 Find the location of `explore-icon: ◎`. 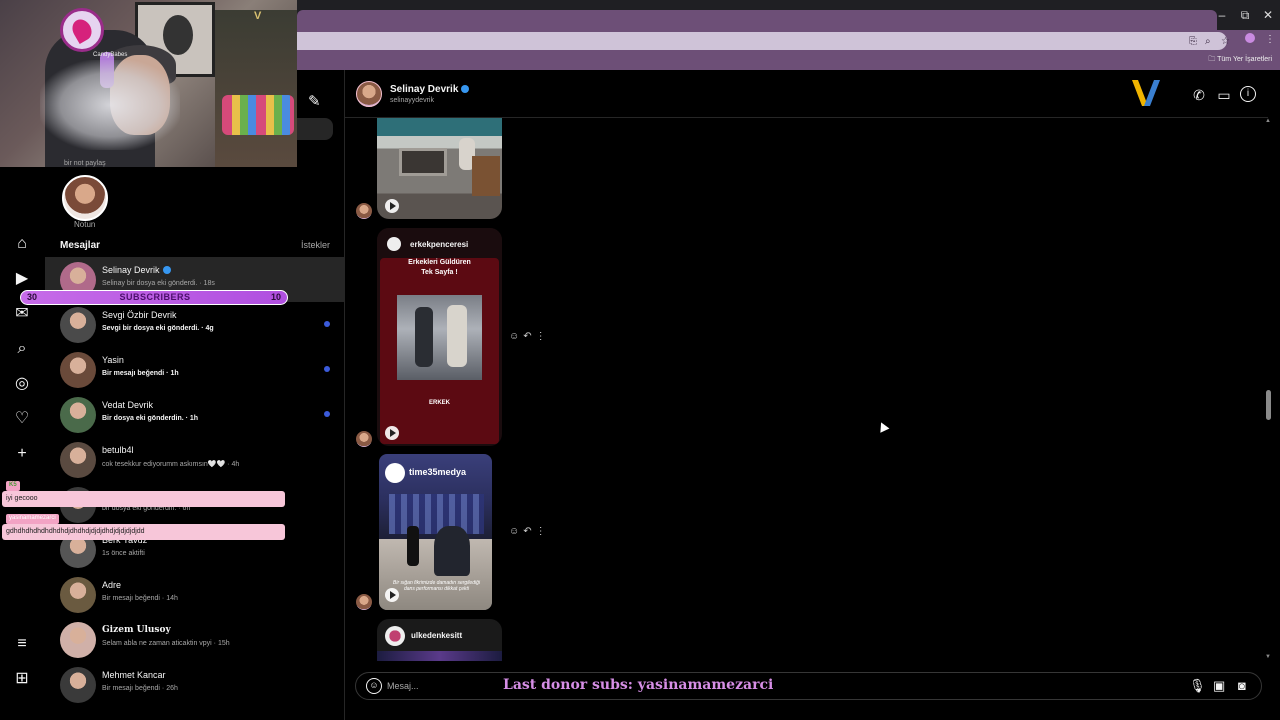

explore-icon: ◎ is located at coordinates (22, 384).